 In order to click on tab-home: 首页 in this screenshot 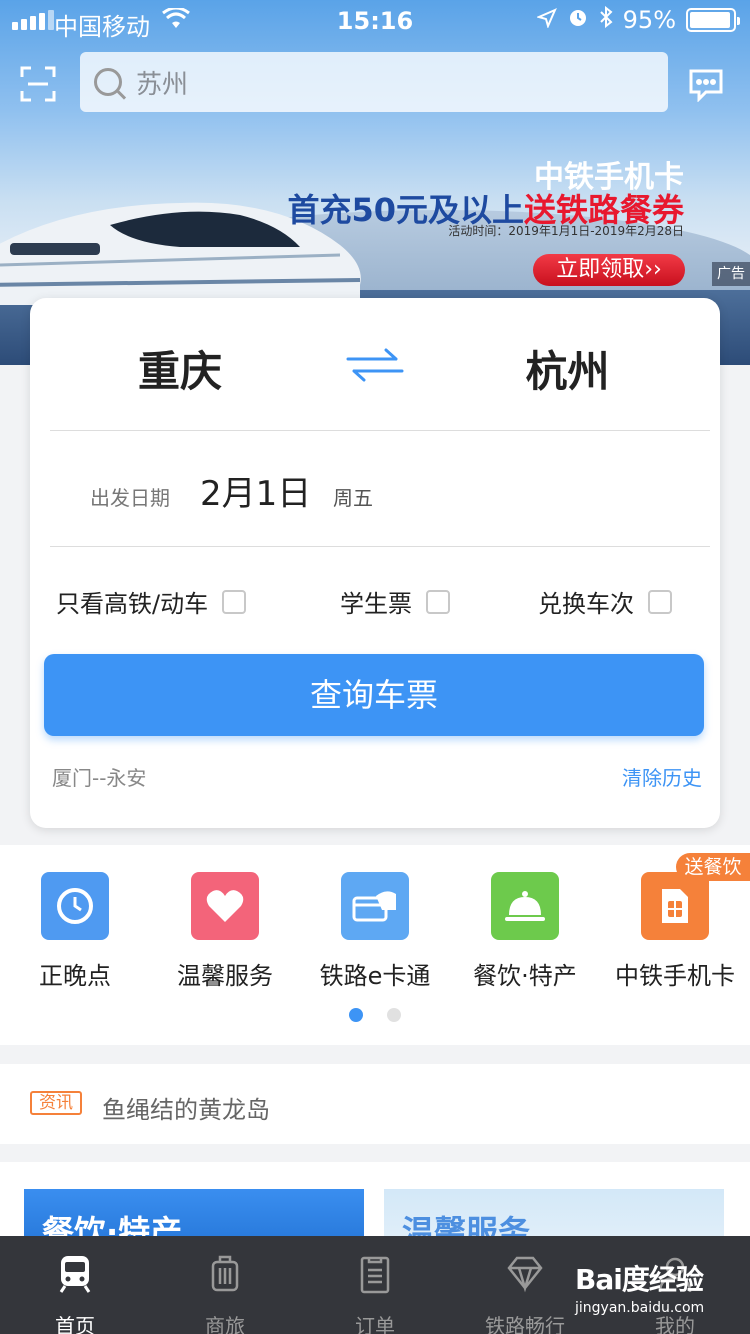, I will do `click(75, 1285)`.